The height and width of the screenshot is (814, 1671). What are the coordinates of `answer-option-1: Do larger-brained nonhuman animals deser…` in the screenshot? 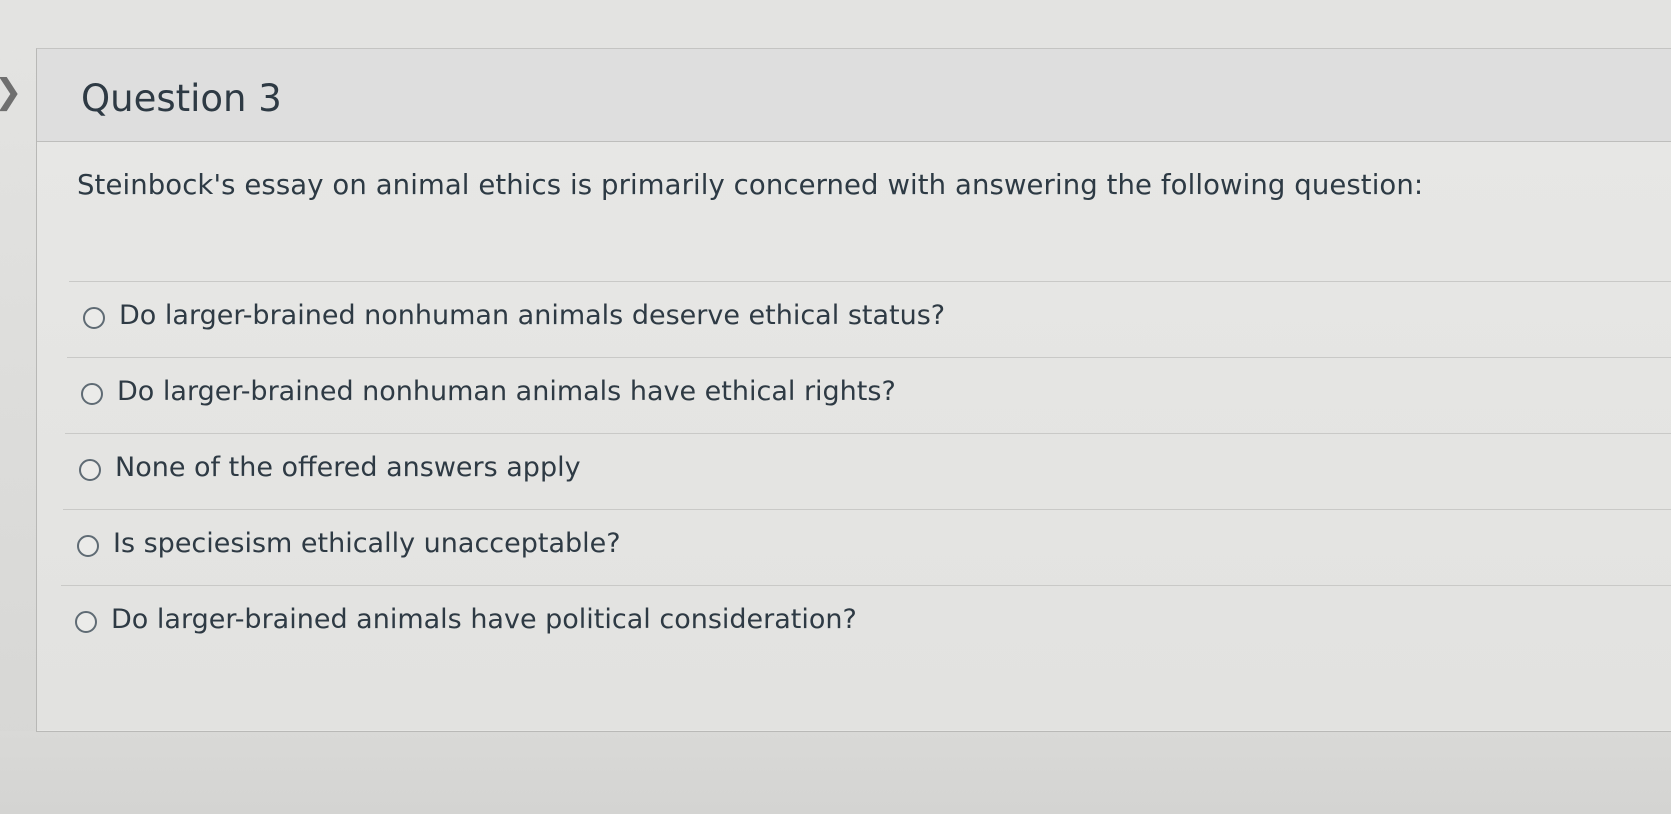 It's located at (870, 319).